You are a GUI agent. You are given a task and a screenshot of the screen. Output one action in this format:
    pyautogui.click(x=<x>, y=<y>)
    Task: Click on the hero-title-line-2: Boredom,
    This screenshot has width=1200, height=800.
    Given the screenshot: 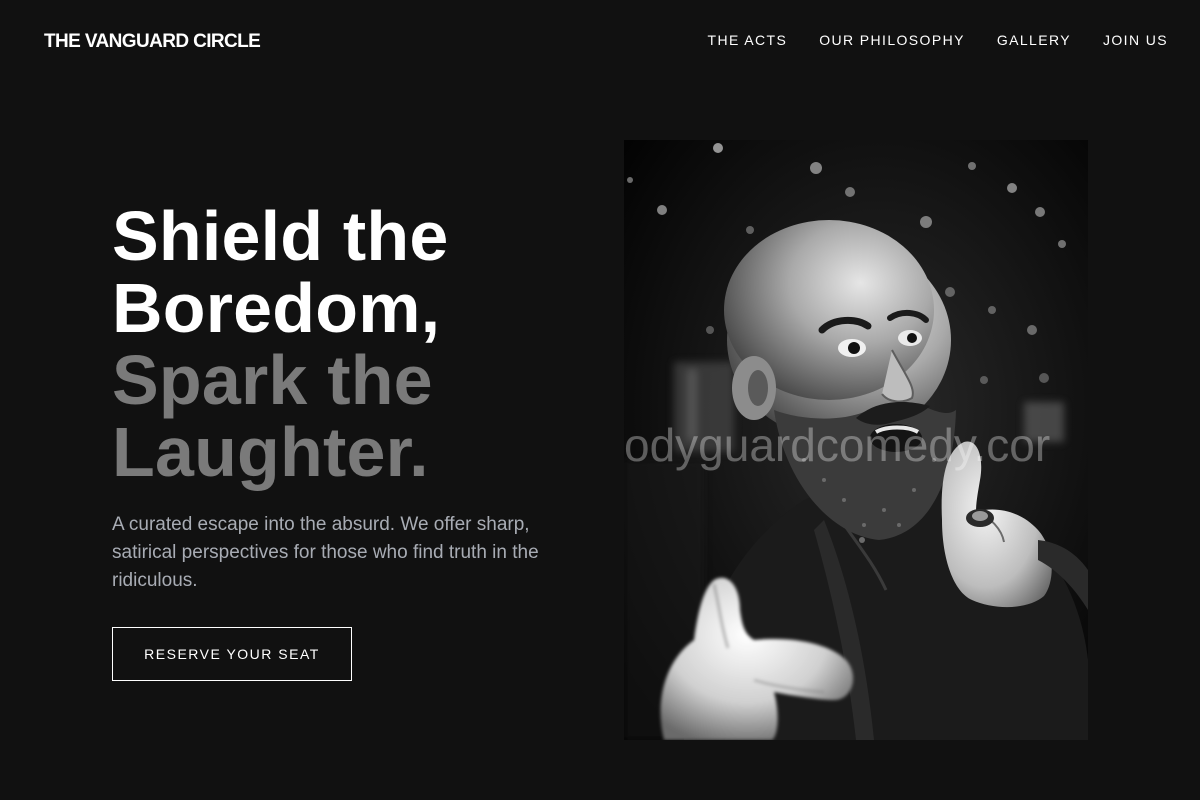 What is the action you would take?
    pyautogui.click(x=276, y=308)
    